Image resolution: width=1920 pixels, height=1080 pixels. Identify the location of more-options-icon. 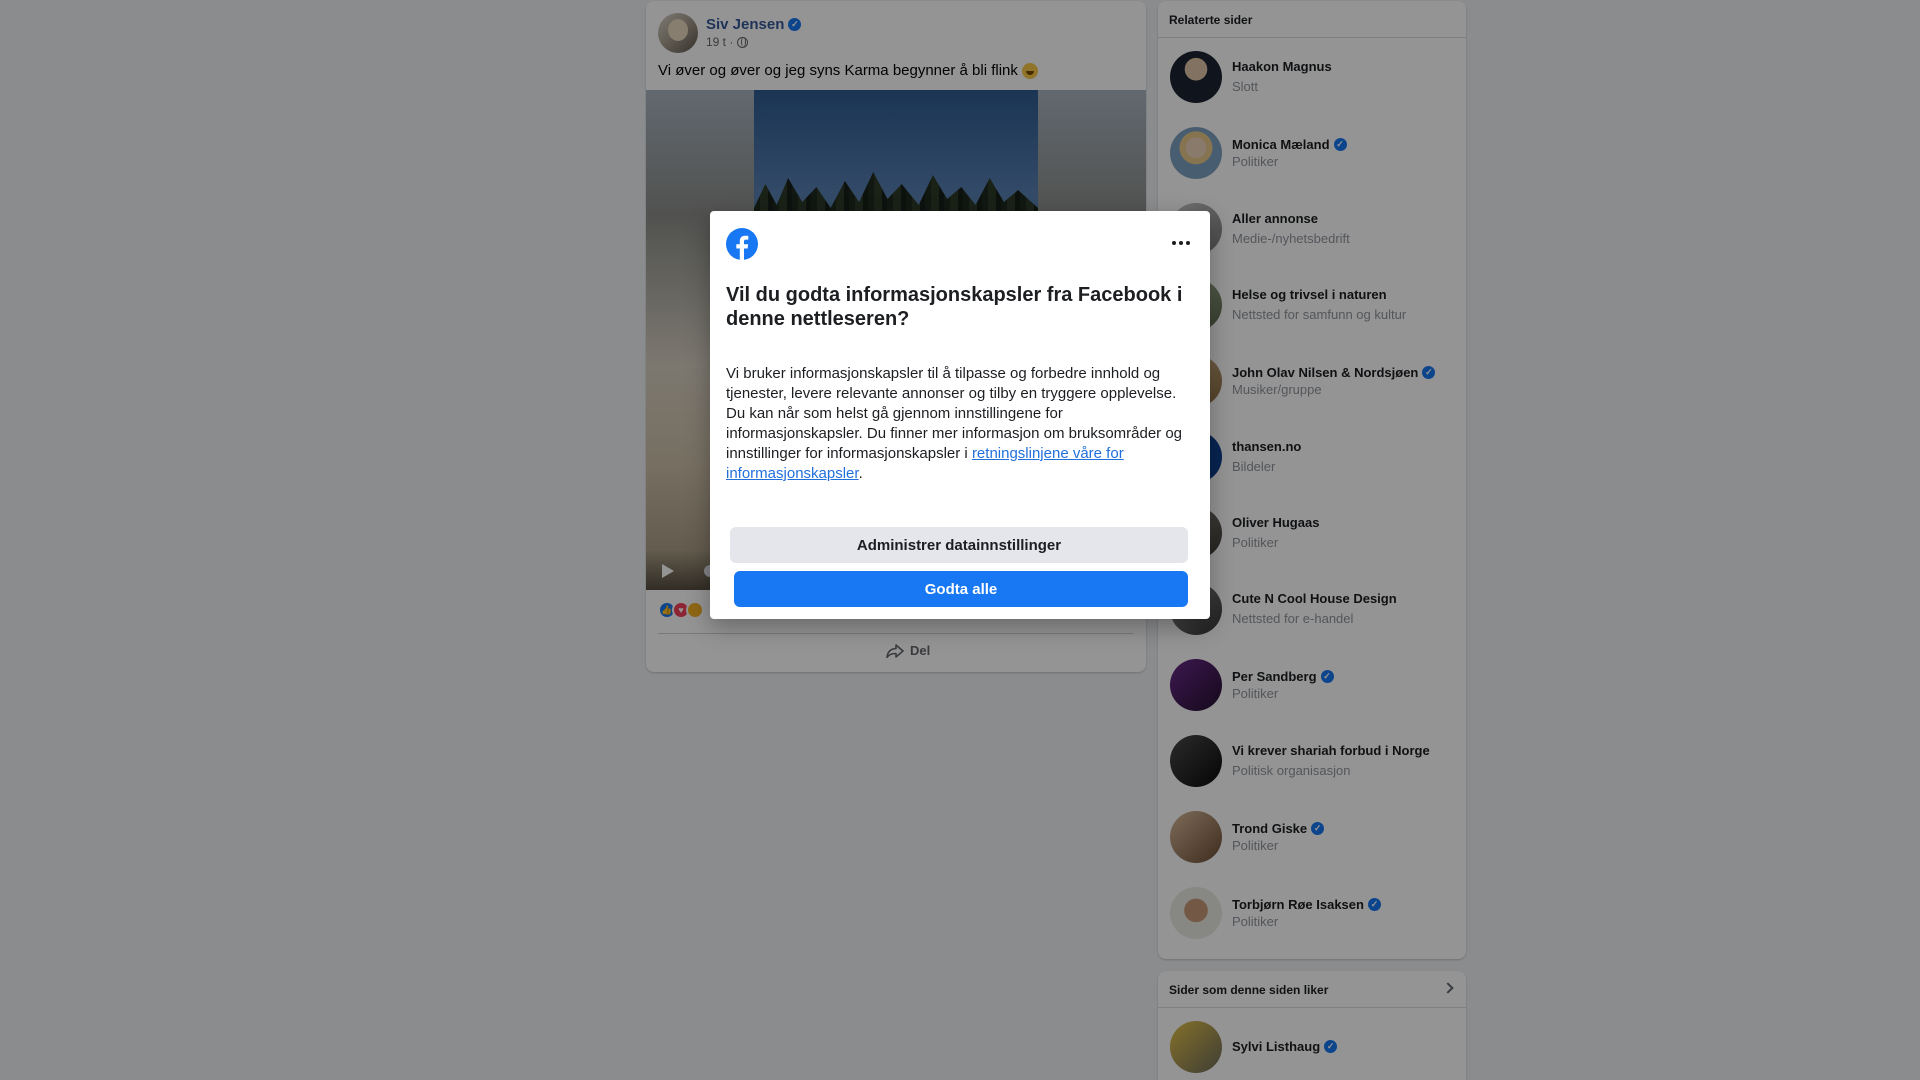
(1181, 243).